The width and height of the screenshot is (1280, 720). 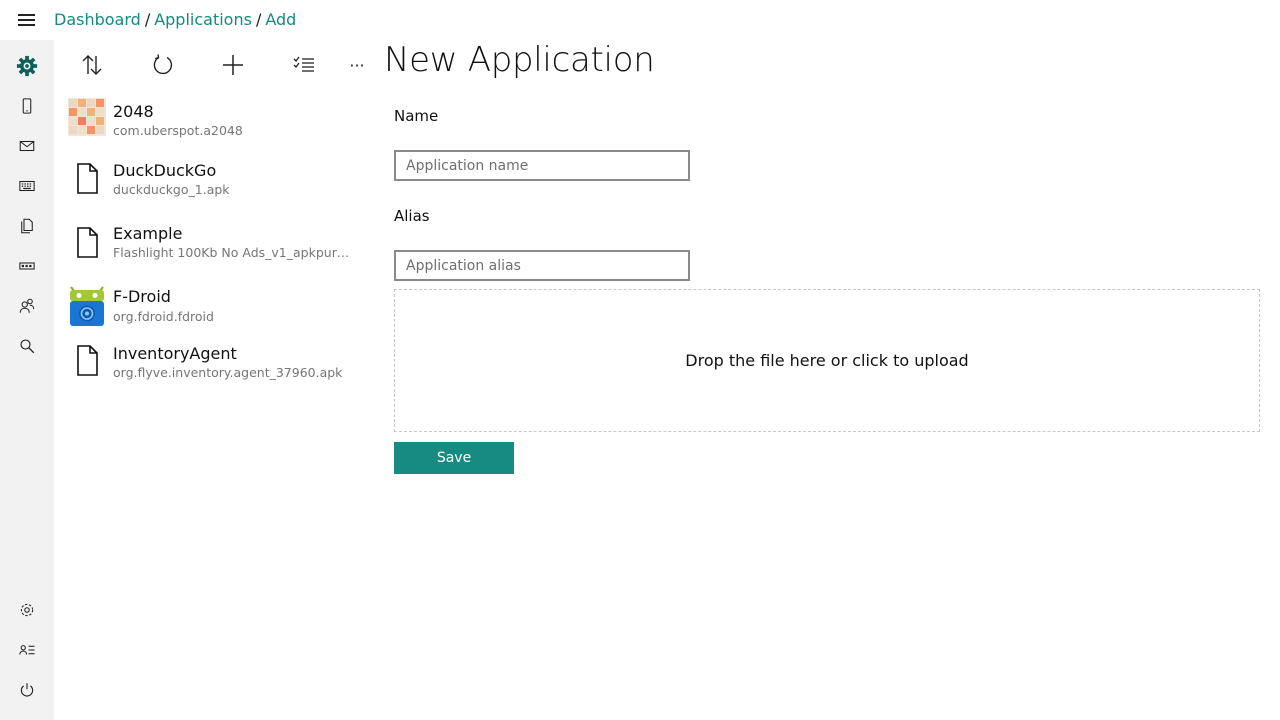 I want to click on application-alias-input, so click(x=542, y=265).